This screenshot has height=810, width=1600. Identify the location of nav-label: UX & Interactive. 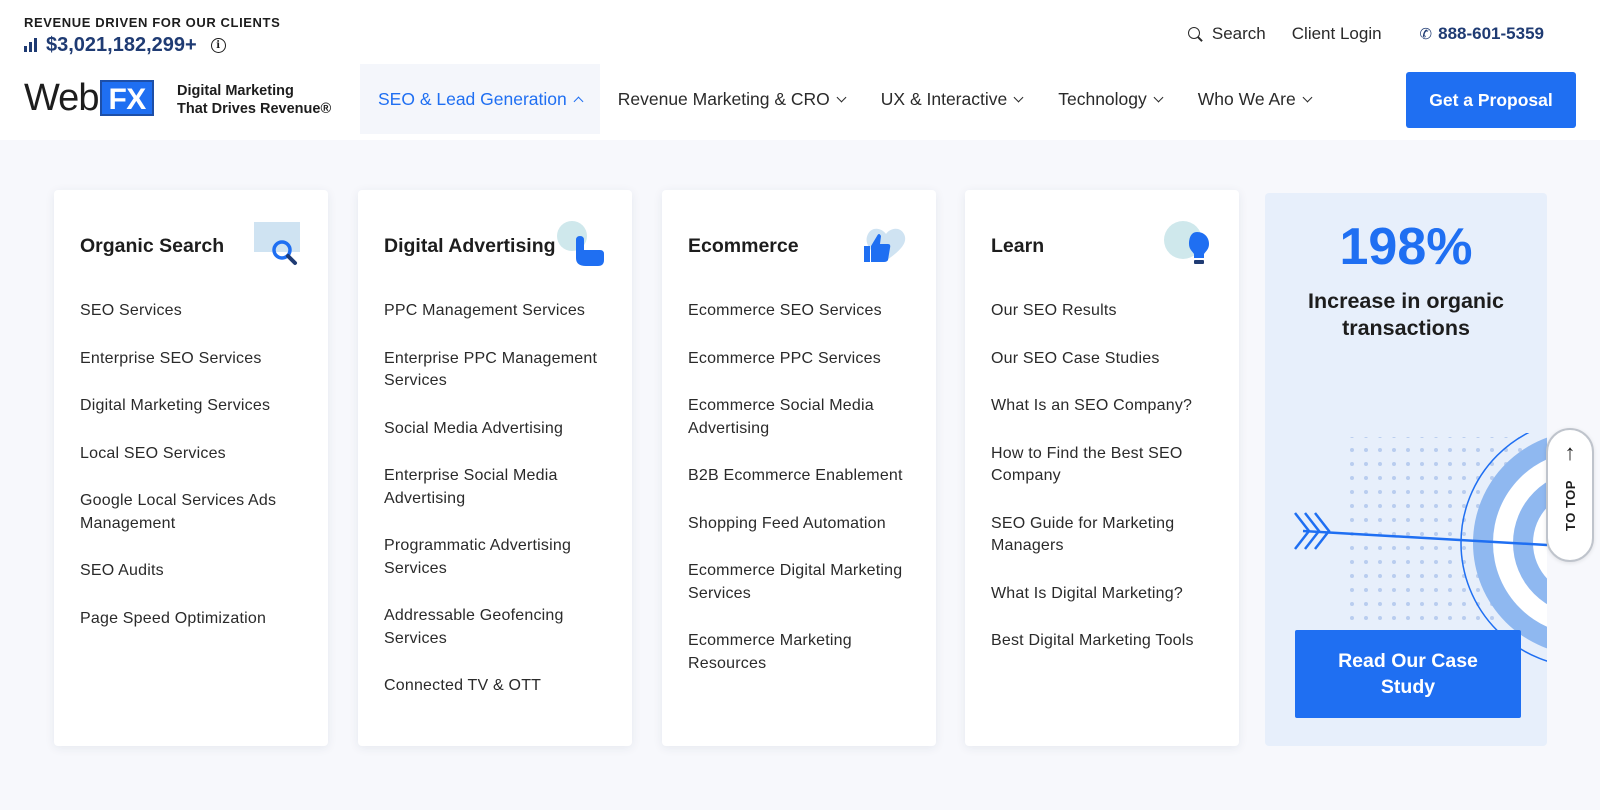
(944, 98).